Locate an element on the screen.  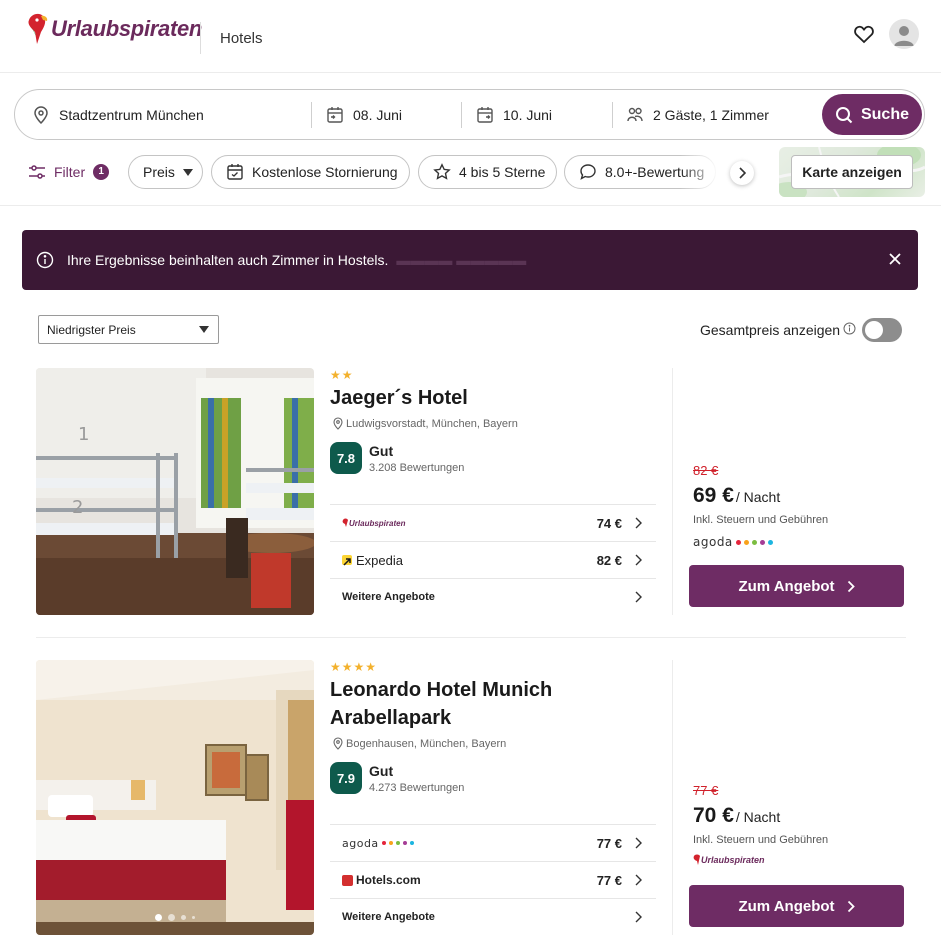
header-divider is located at coordinates (200, 38).